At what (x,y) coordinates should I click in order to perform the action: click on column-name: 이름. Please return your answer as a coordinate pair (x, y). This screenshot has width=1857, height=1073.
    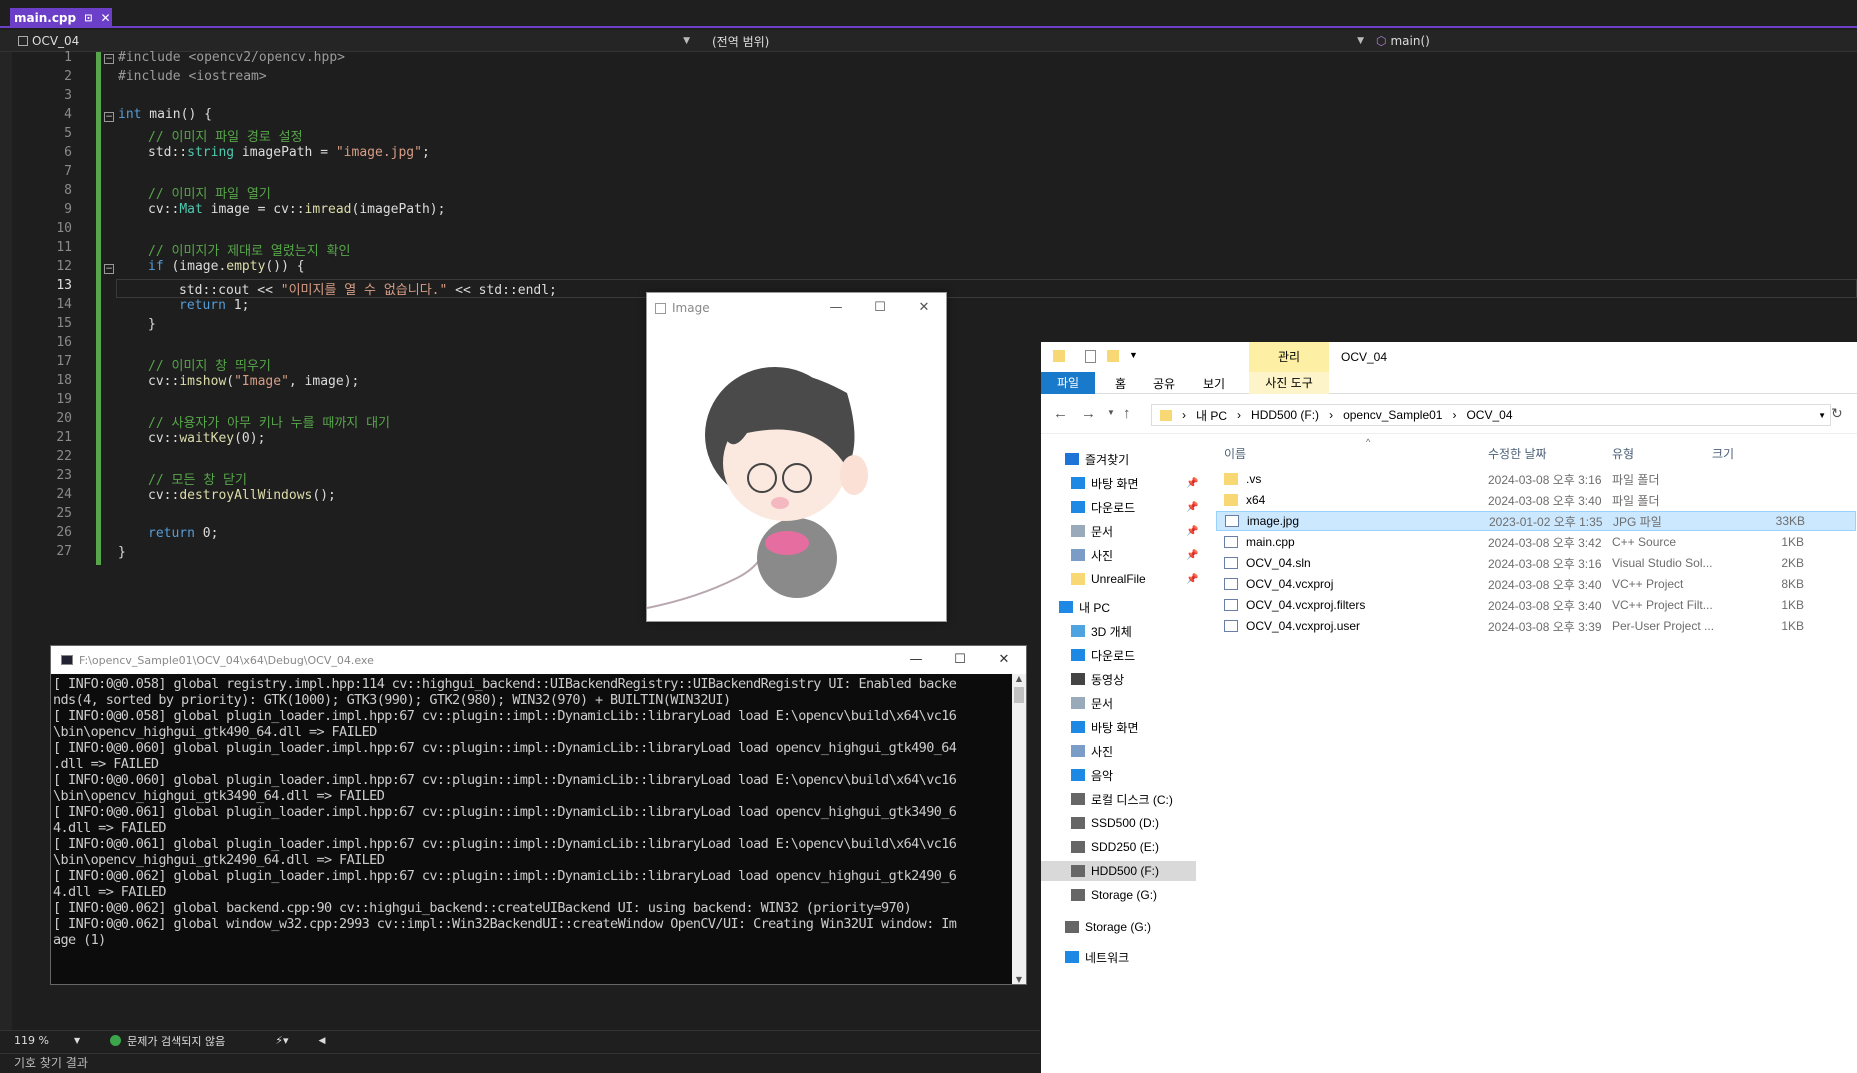
    Looking at the image, I should click on (1235, 453).